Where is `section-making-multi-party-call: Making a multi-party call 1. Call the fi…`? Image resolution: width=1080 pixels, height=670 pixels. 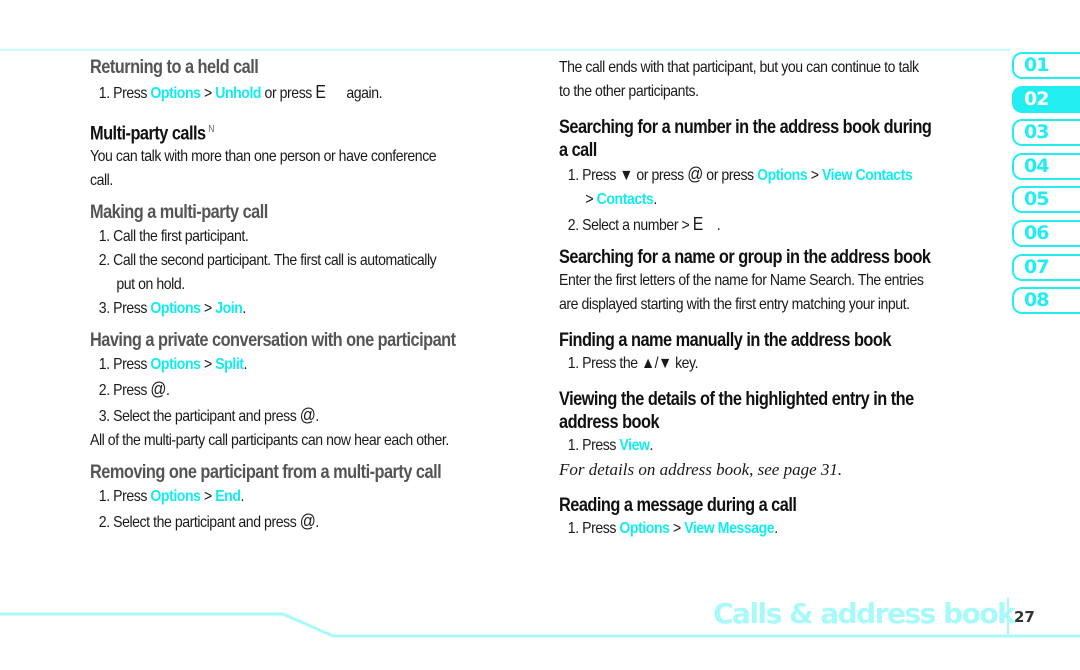
section-making-multi-party-call: Making a multi-party call 1. Call the fi… is located at coordinates (310, 261).